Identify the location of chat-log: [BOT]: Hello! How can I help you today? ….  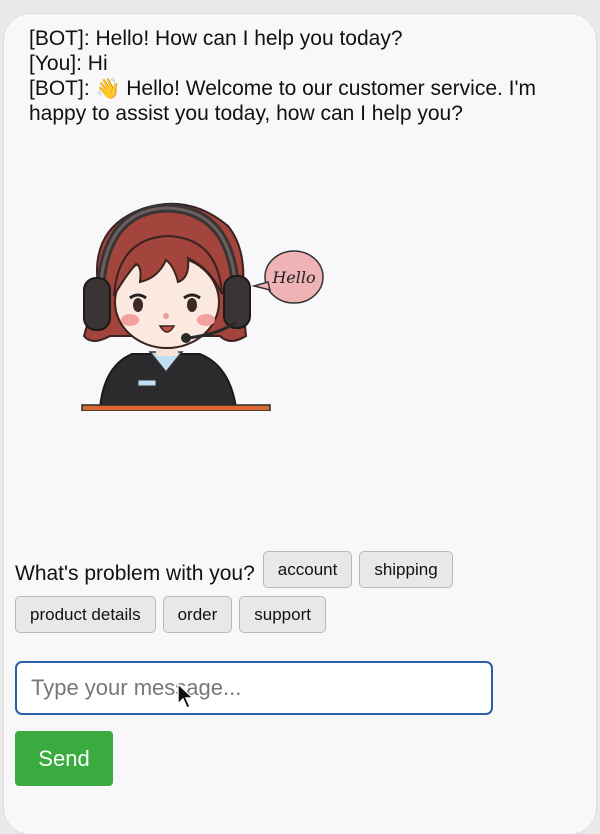
(306, 76).